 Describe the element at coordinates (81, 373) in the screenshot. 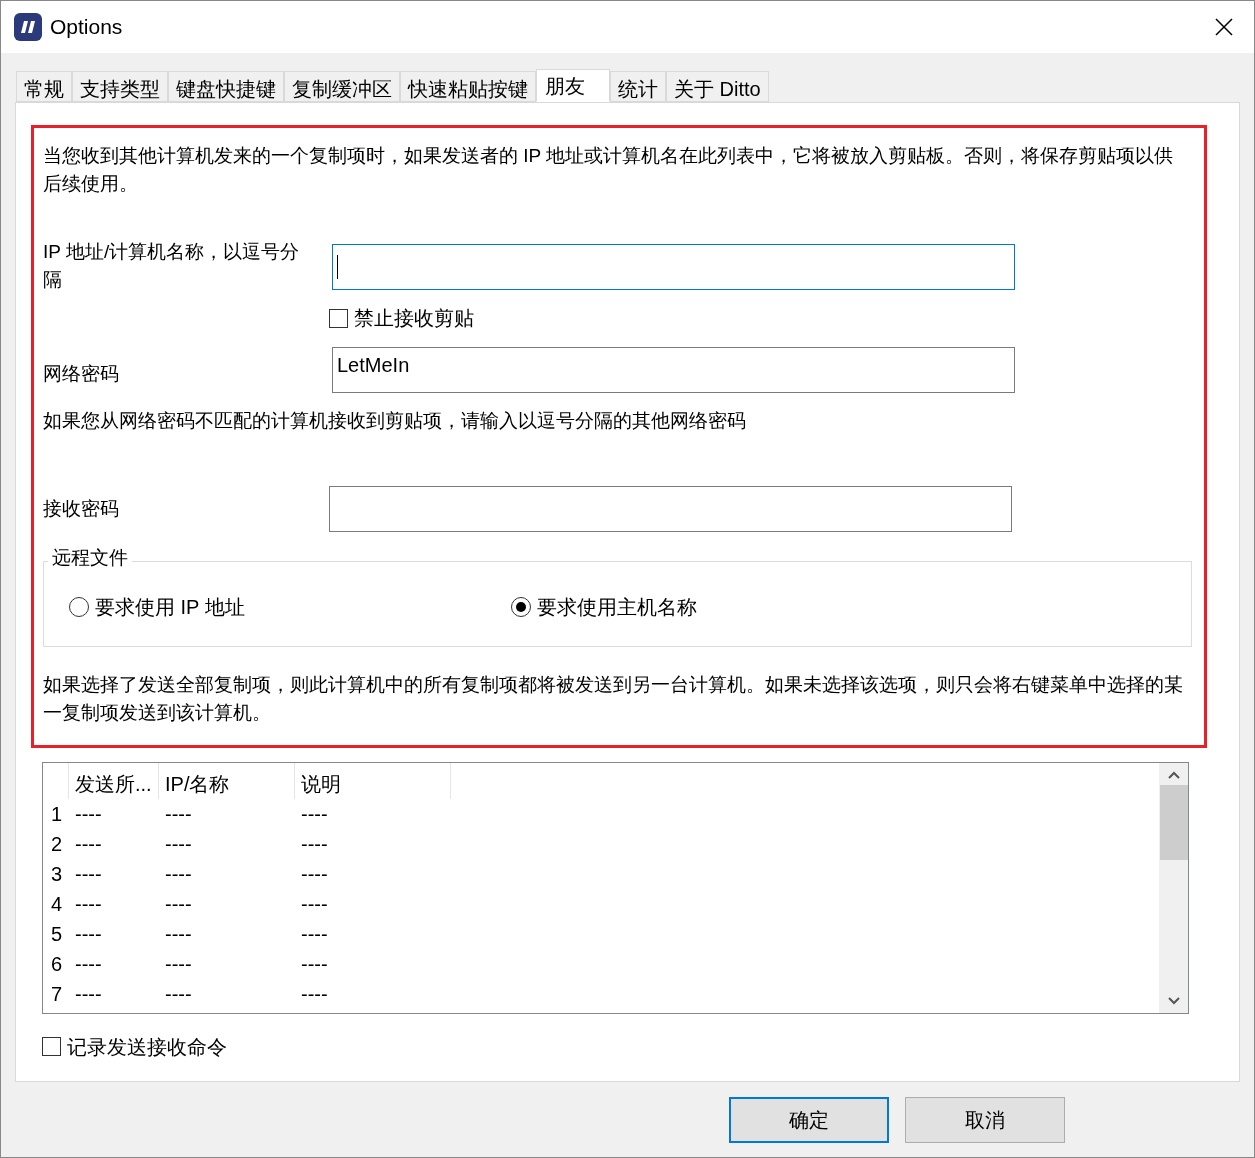

I see `field-label: 网络密码` at that location.